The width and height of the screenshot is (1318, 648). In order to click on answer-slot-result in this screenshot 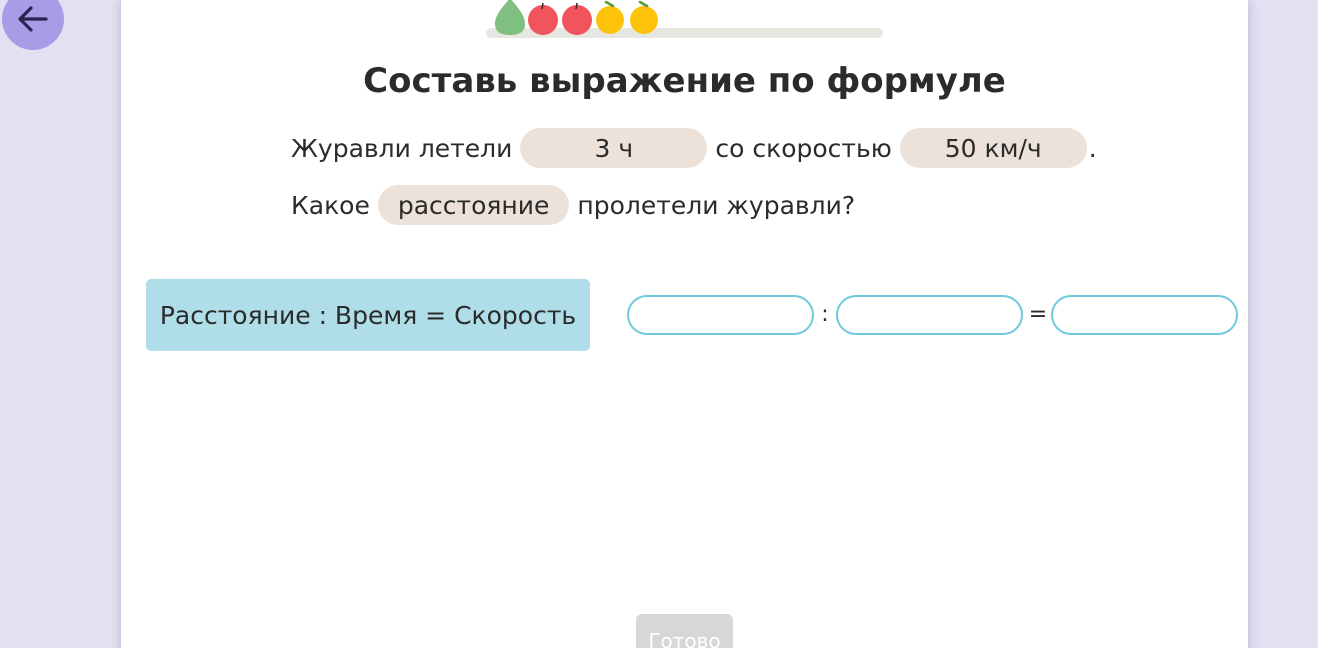, I will do `click(1144, 315)`.